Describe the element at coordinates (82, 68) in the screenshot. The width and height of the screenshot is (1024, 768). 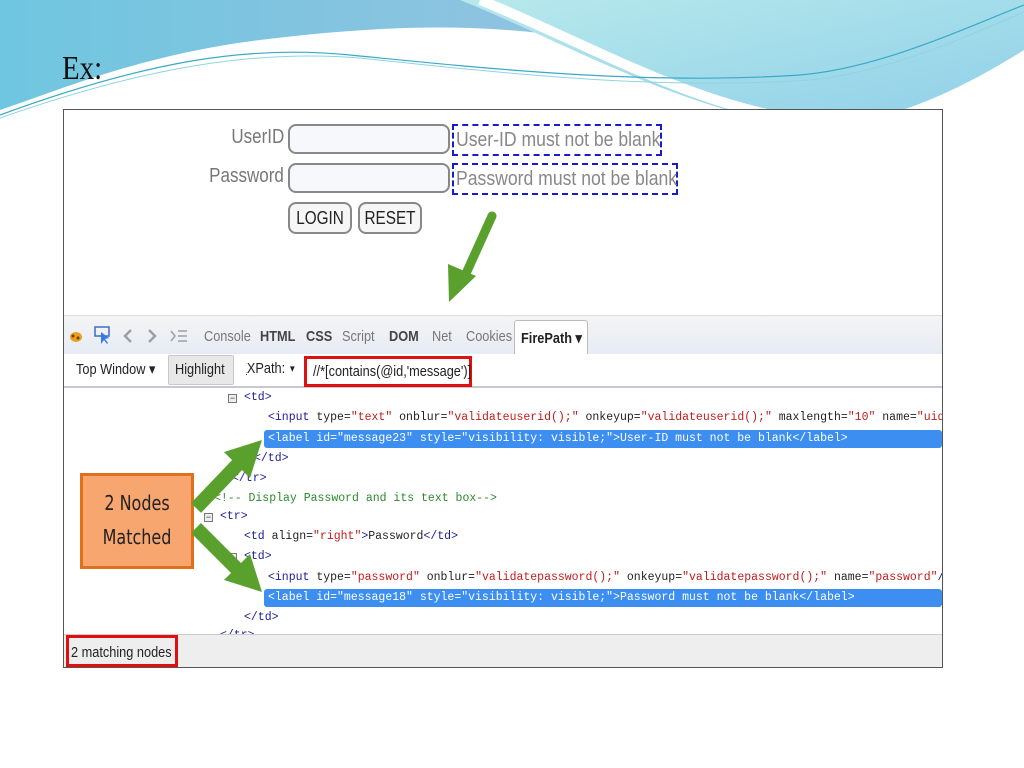
I see `slide-title: Ex:` at that location.